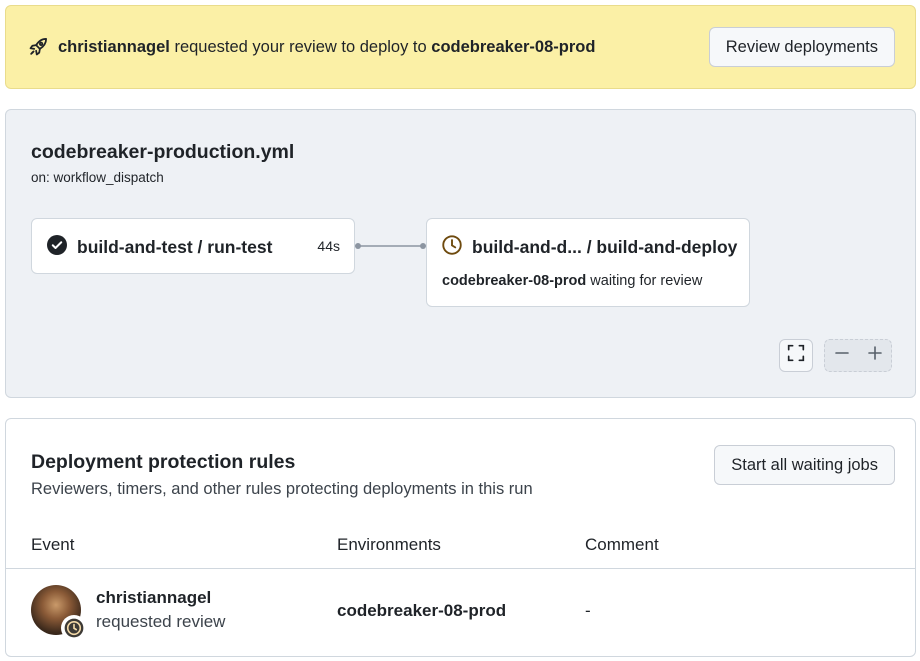 Image resolution: width=920 pixels, height=661 pixels. What do you see at coordinates (175, 247) in the screenshot?
I see `job-name: build-and-test / run-test` at bounding box center [175, 247].